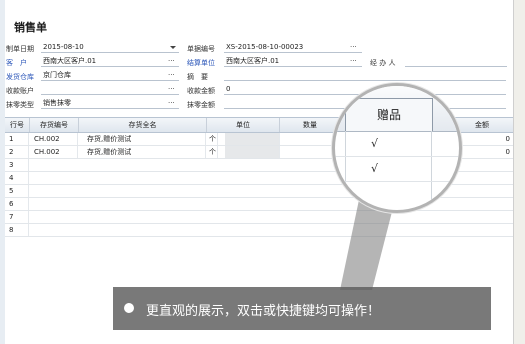 The image size is (525, 344). Describe the element at coordinates (293, 61) in the screenshot. I see `settle-field: 西南大区客户.01` at that location.